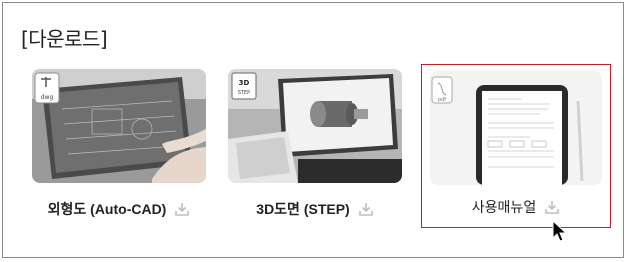 This screenshot has width=626, height=262. What do you see at coordinates (442, 100) in the screenshot?
I see `pdf-badge-text: pdf` at bounding box center [442, 100].